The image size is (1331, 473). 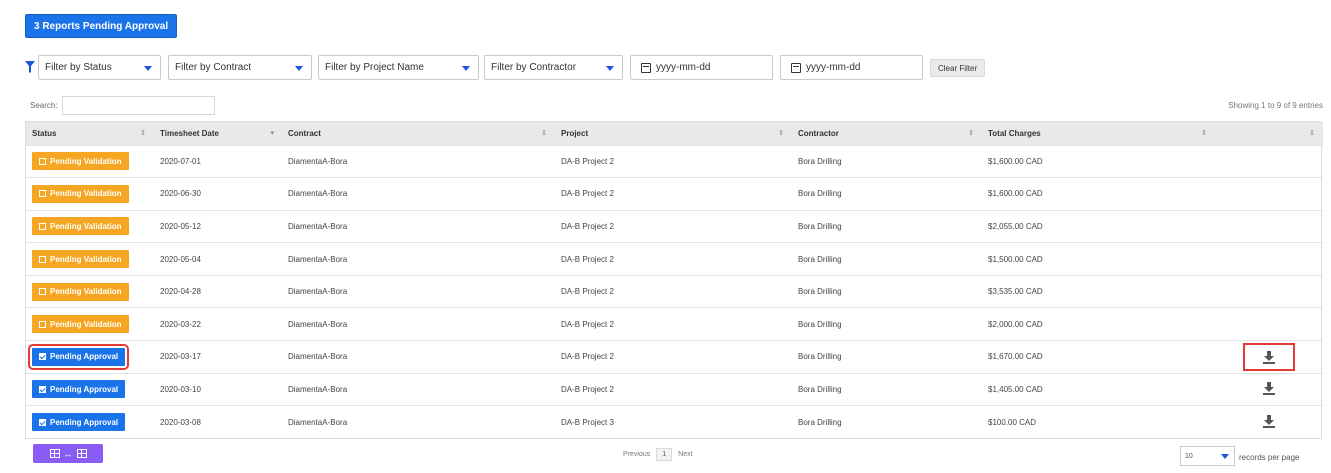 What do you see at coordinates (1269, 133) in the screenshot?
I see `column-header-actions: ⇕` at bounding box center [1269, 133].